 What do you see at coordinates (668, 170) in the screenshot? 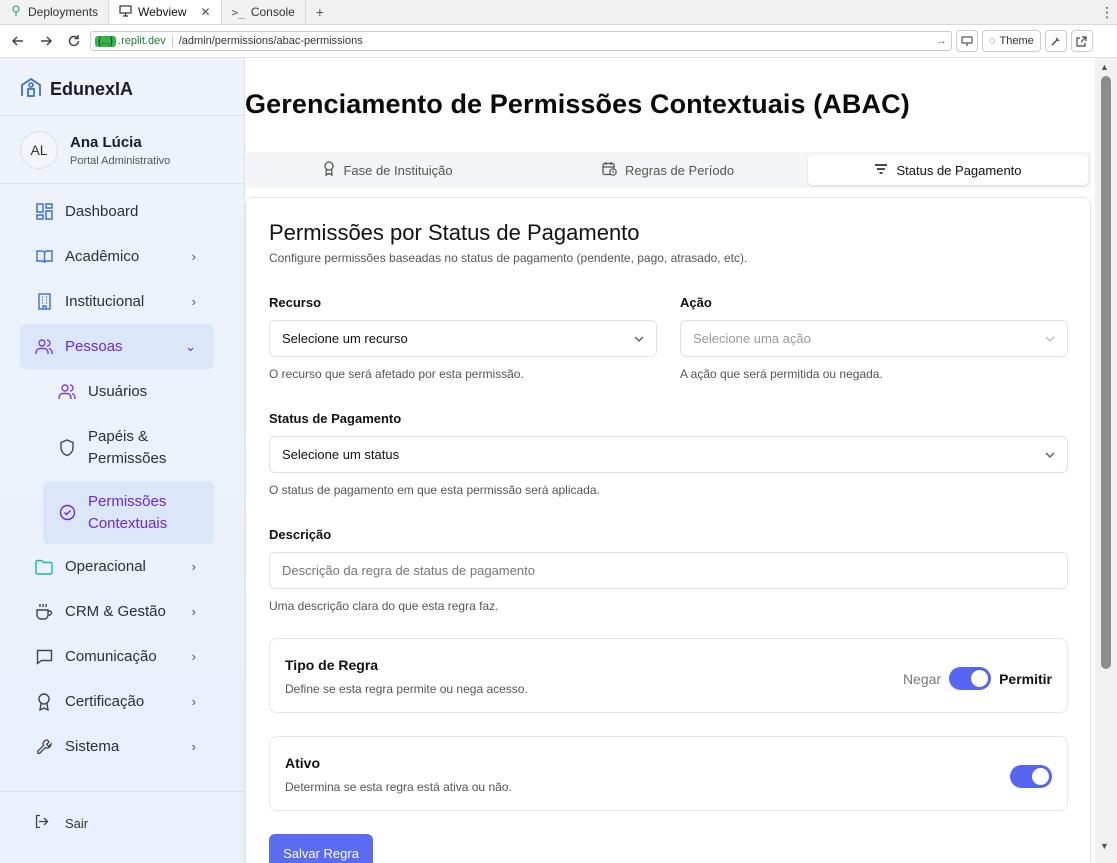
I see `tab-regras-periodo: Regras de Período` at bounding box center [668, 170].